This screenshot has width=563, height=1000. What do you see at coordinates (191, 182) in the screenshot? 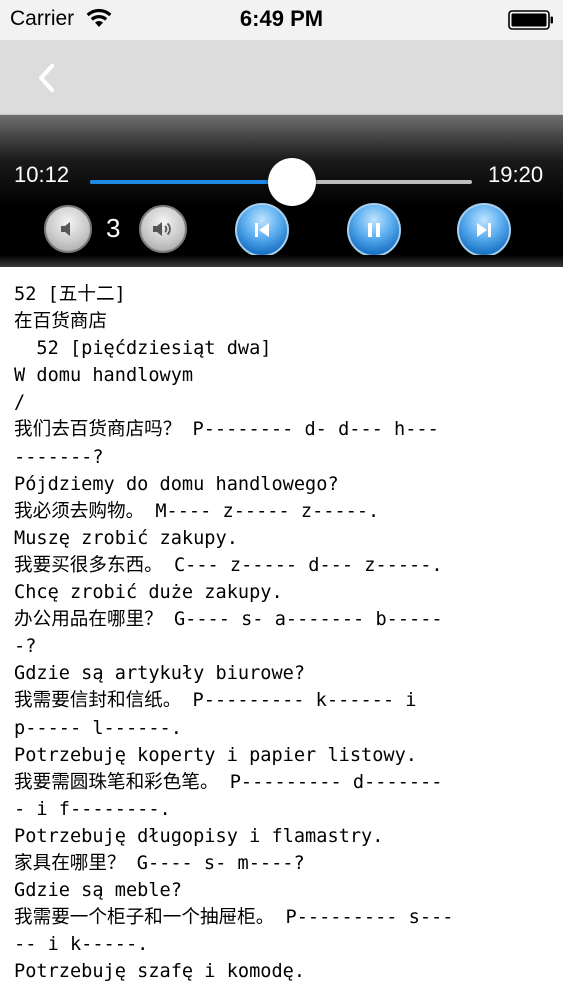
I see `progress-fill` at bounding box center [191, 182].